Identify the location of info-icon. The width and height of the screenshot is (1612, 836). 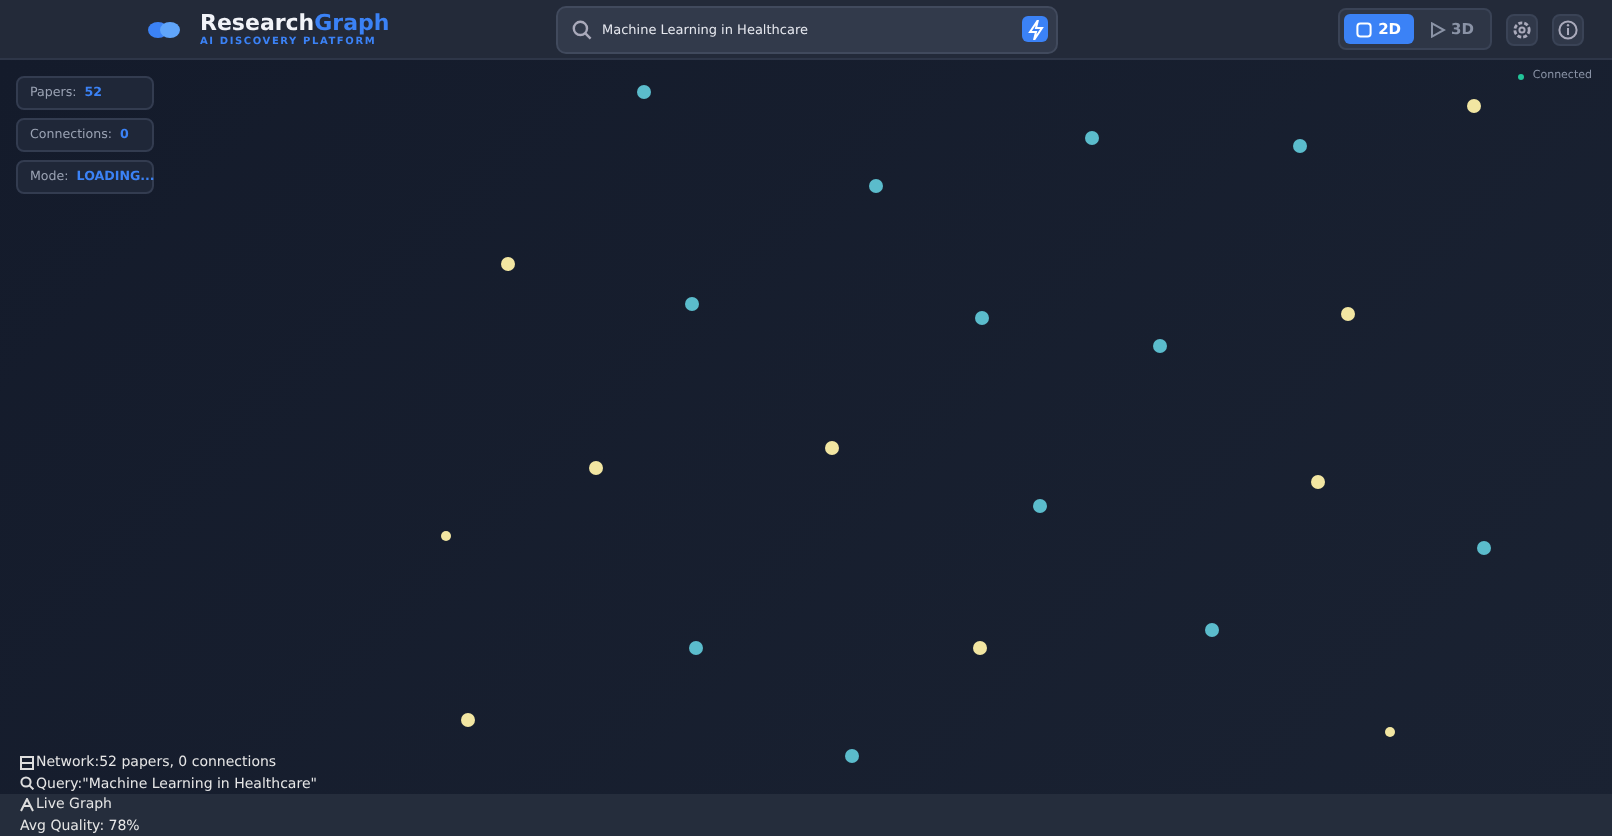
(1568, 29).